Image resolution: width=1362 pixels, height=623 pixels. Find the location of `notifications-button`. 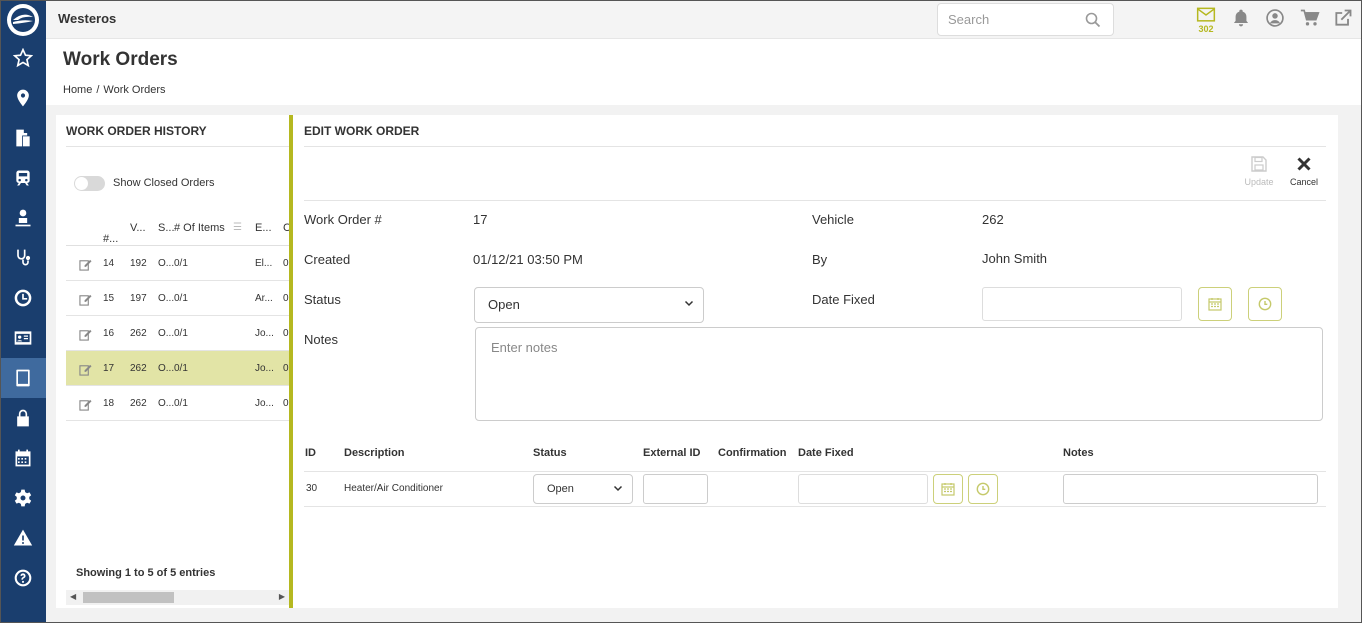

notifications-button is located at coordinates (1241, 18).